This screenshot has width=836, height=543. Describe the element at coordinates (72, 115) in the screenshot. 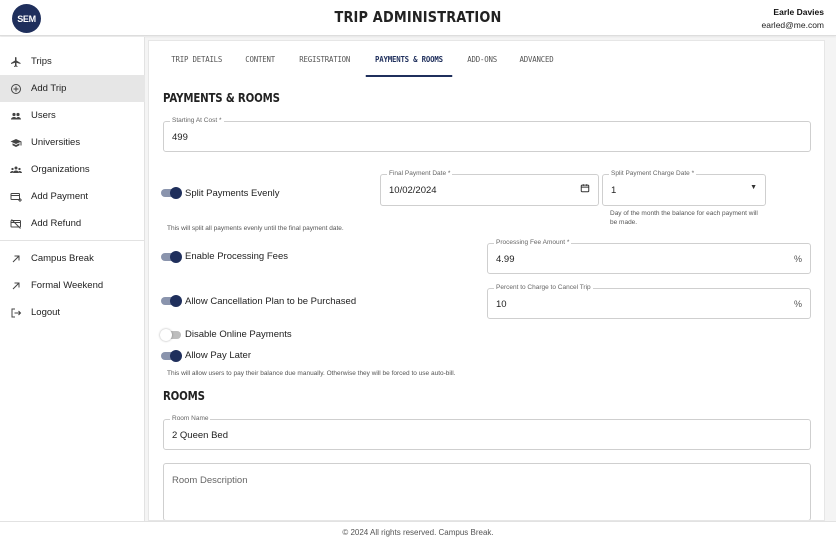

I see `sidebar-item-users: Users` at that location.